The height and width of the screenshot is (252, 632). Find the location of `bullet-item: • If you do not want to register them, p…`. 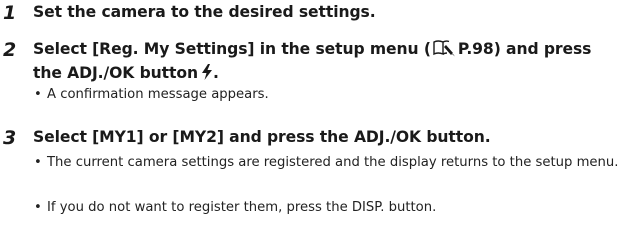

bullet-item: • If you do not want to register them, p… is located at coordinates (328, 207).